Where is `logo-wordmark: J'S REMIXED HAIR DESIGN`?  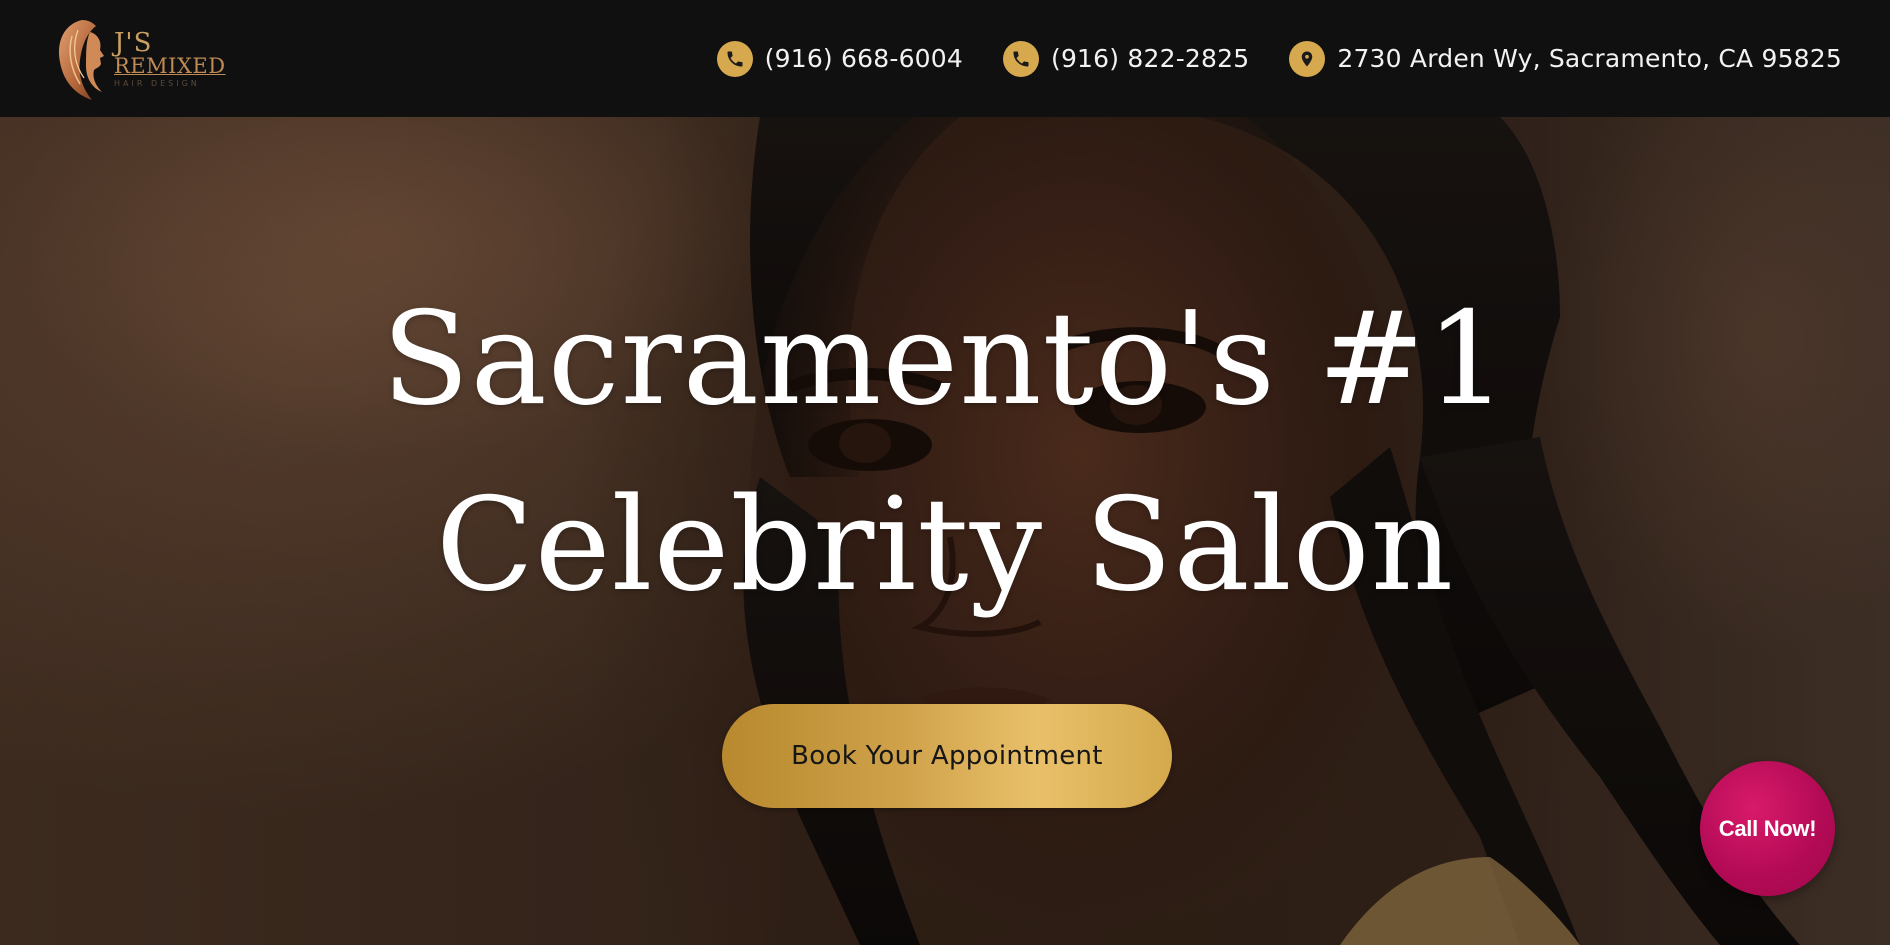
logo-wordmark: J'S REMIXED HAIR DESIGN is located at coordinates (170, 59).